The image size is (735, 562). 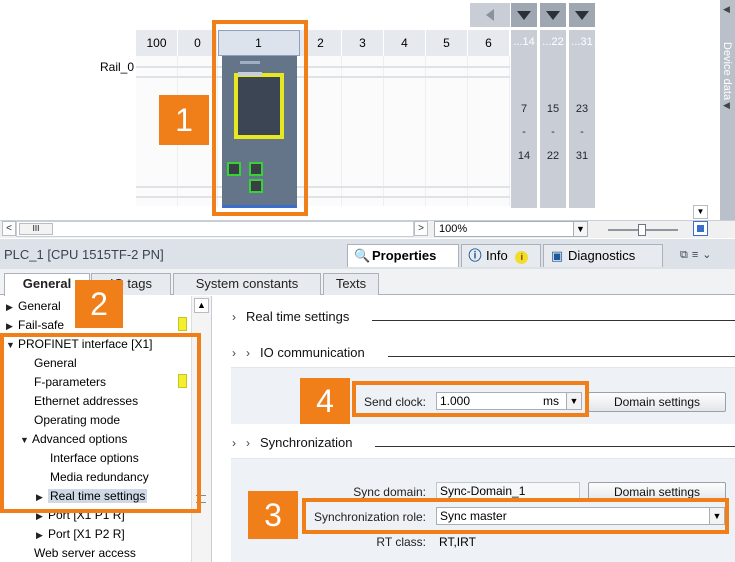 I want to click on slot-header-6: 6, so click(x=489, y=43).